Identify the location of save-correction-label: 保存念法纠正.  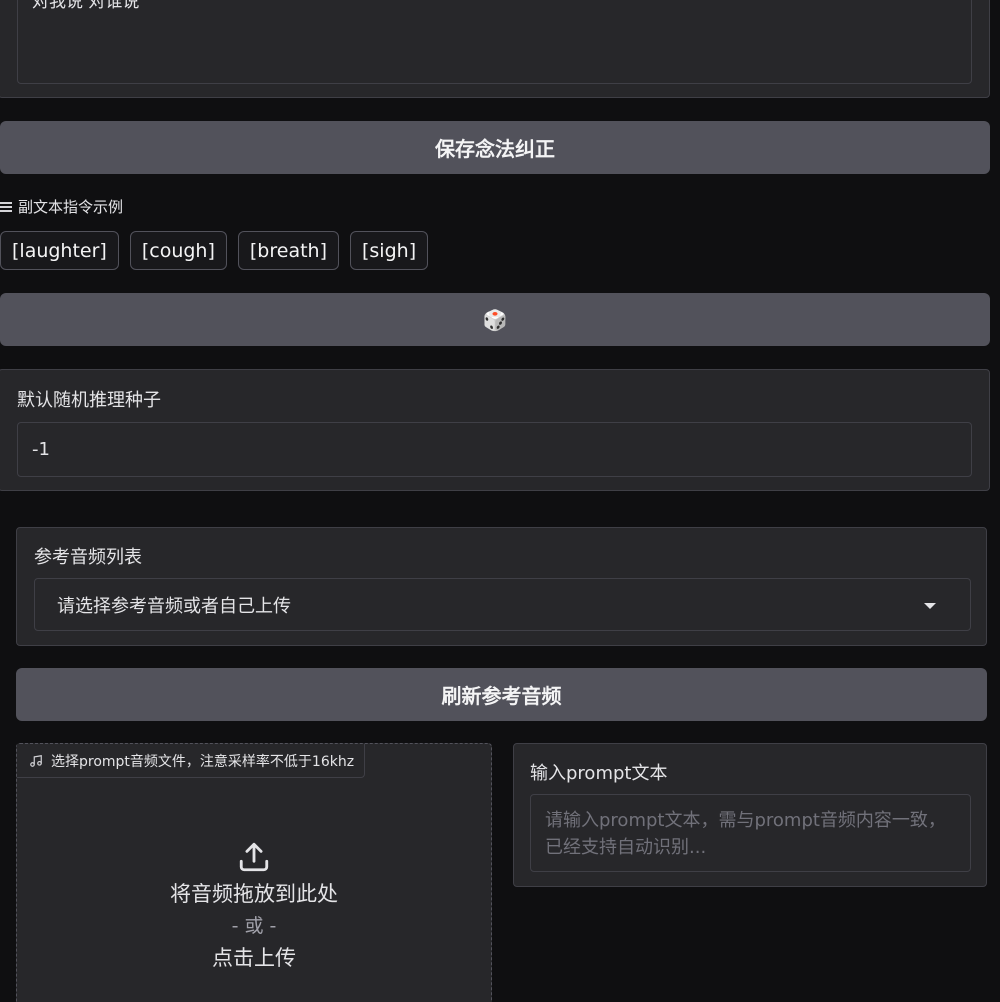
(495, 149).